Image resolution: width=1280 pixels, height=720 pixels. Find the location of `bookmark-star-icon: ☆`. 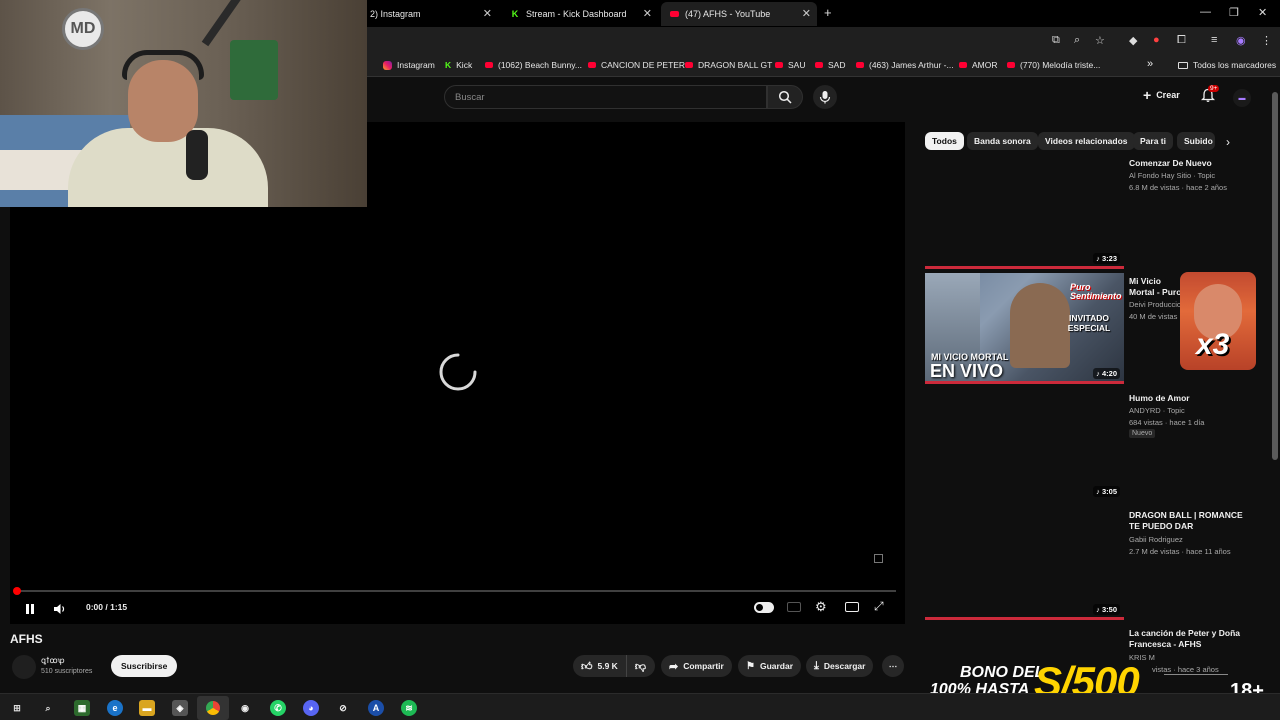

bookmark-star-icon: ☆ is located at coordinates (1100, 40).